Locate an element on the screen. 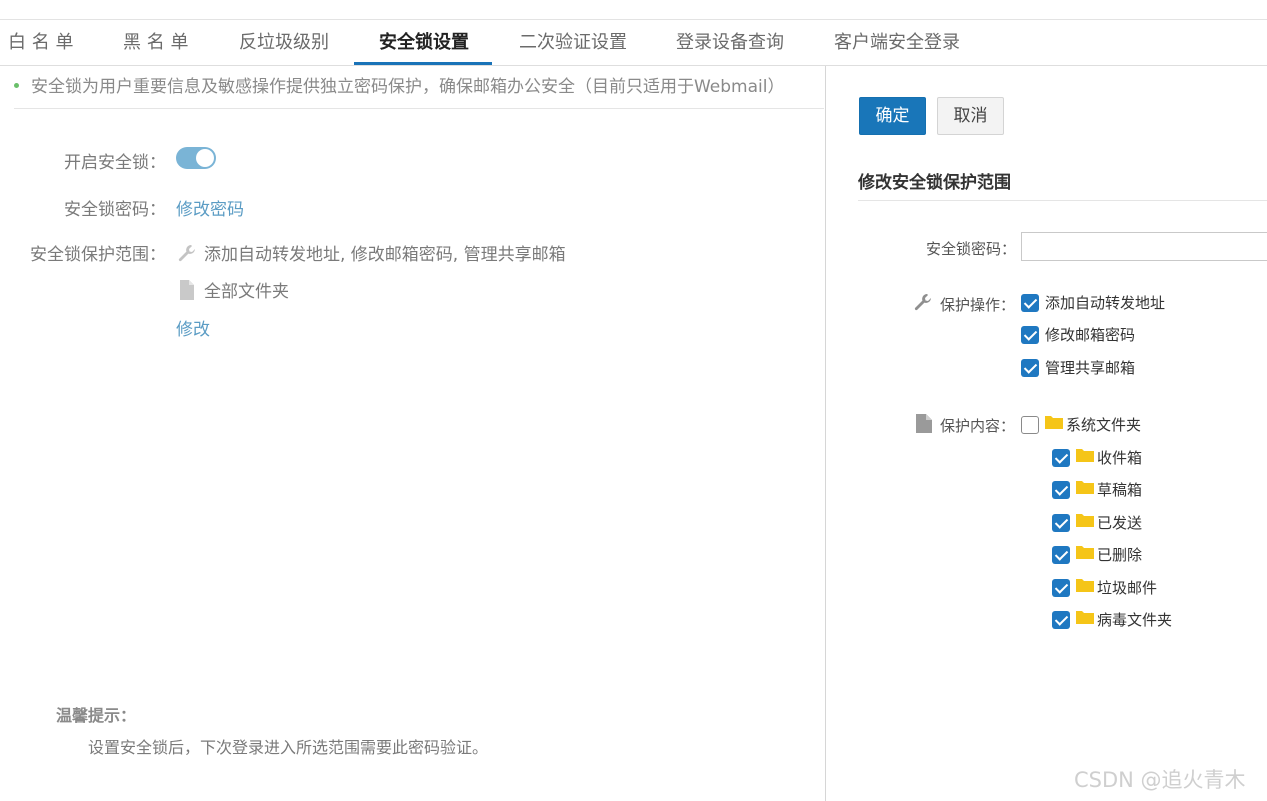 The width and height of the screenshot is (1267, 801). protect-content-label: 保护内容： is located at coordinates (978, 426).